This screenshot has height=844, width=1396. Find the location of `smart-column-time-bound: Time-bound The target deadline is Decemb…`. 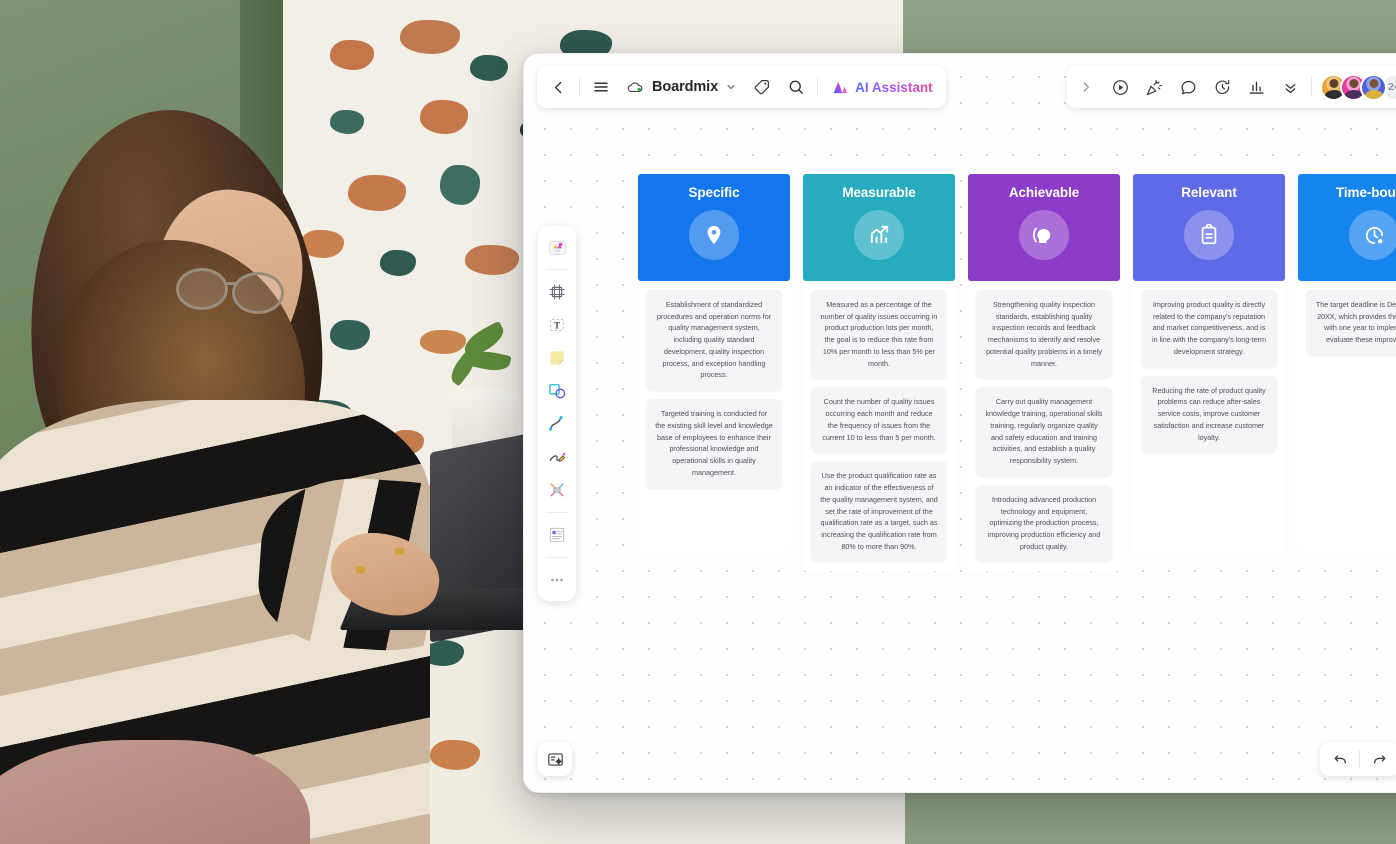

smart-column-time-bound: Time-bound The target deadline is Decemb… is located at coordinates (1347, 372).